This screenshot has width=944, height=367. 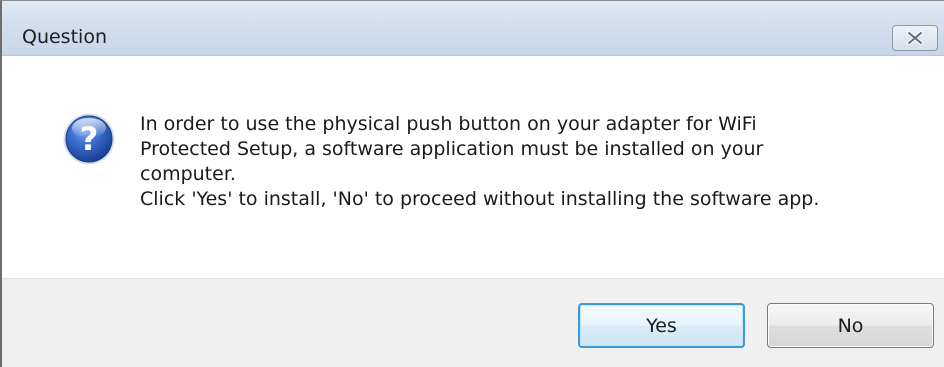 I want to click on close-button, so click(x=915, y=38).